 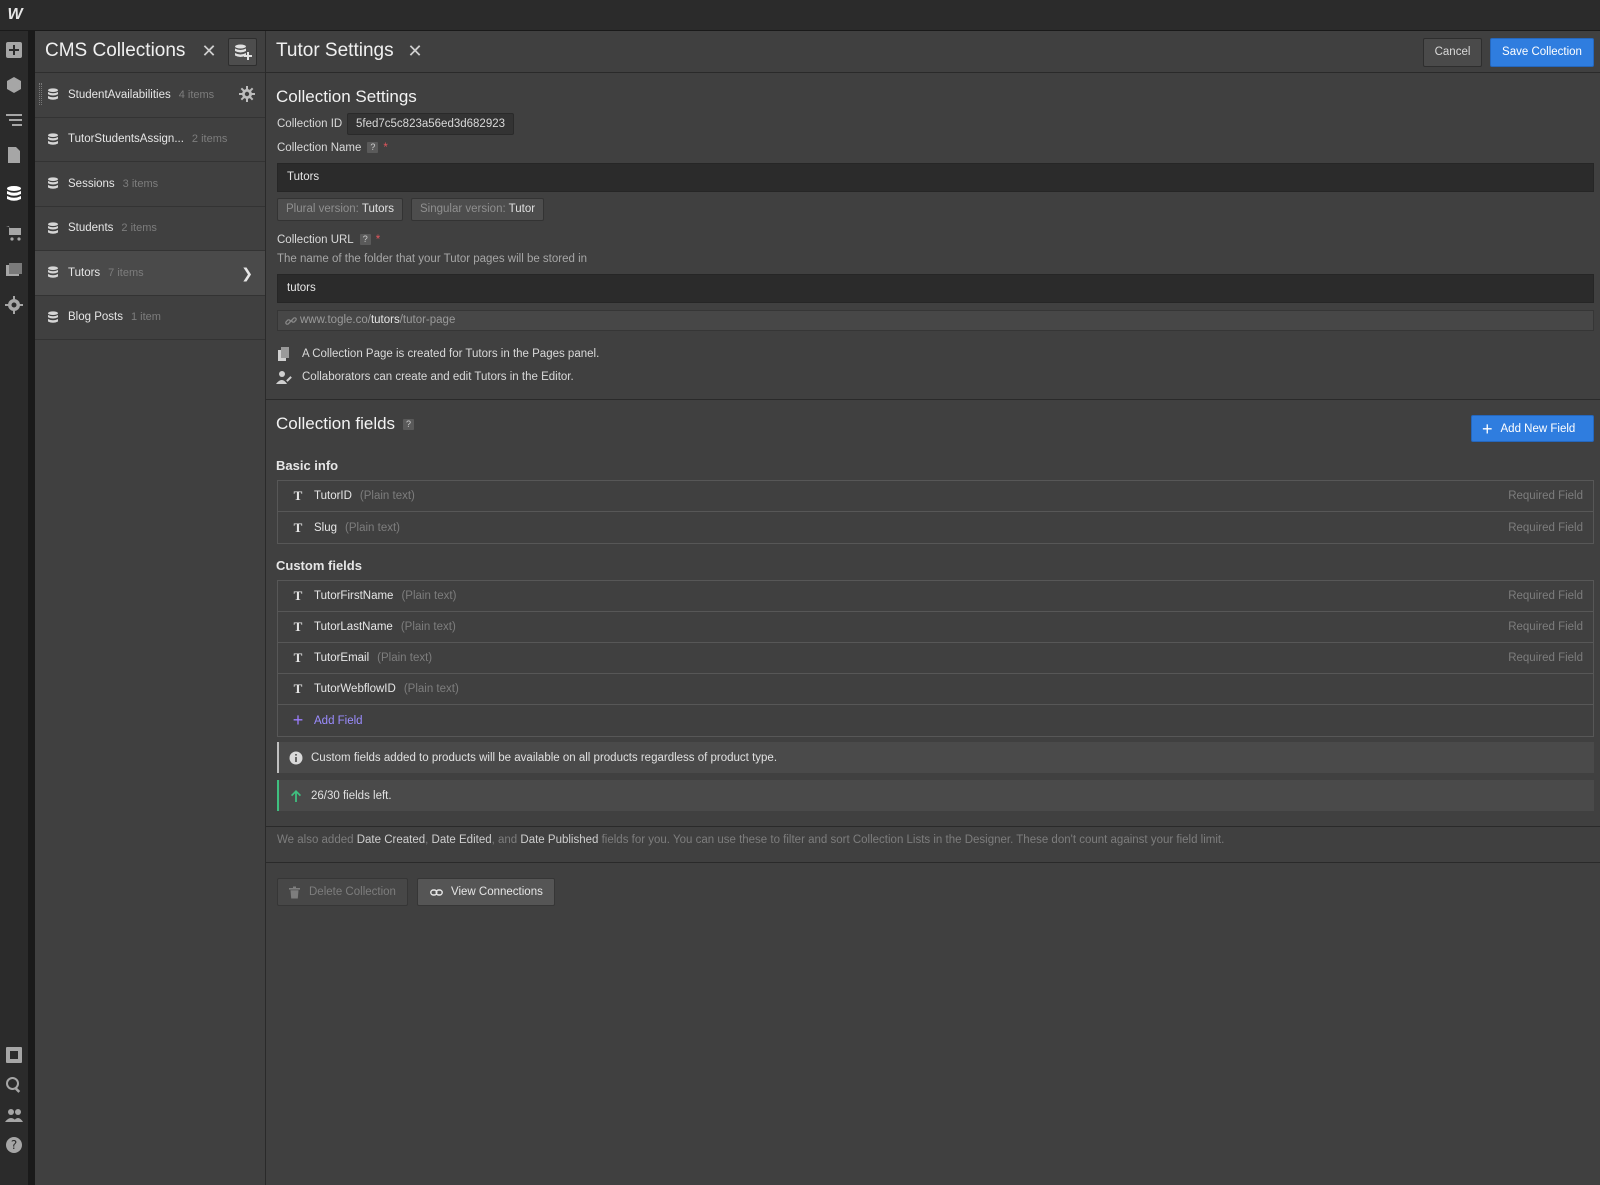 What do you see at coordinates (145, 317) in the screenshot?
I see `collection-count: 1 item` at bounding box center [145, 317].